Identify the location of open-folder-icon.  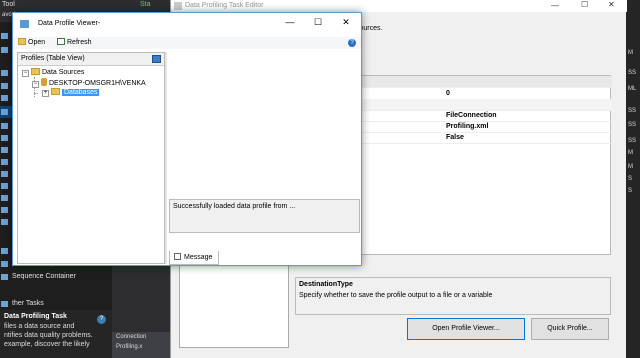
(22, 41).